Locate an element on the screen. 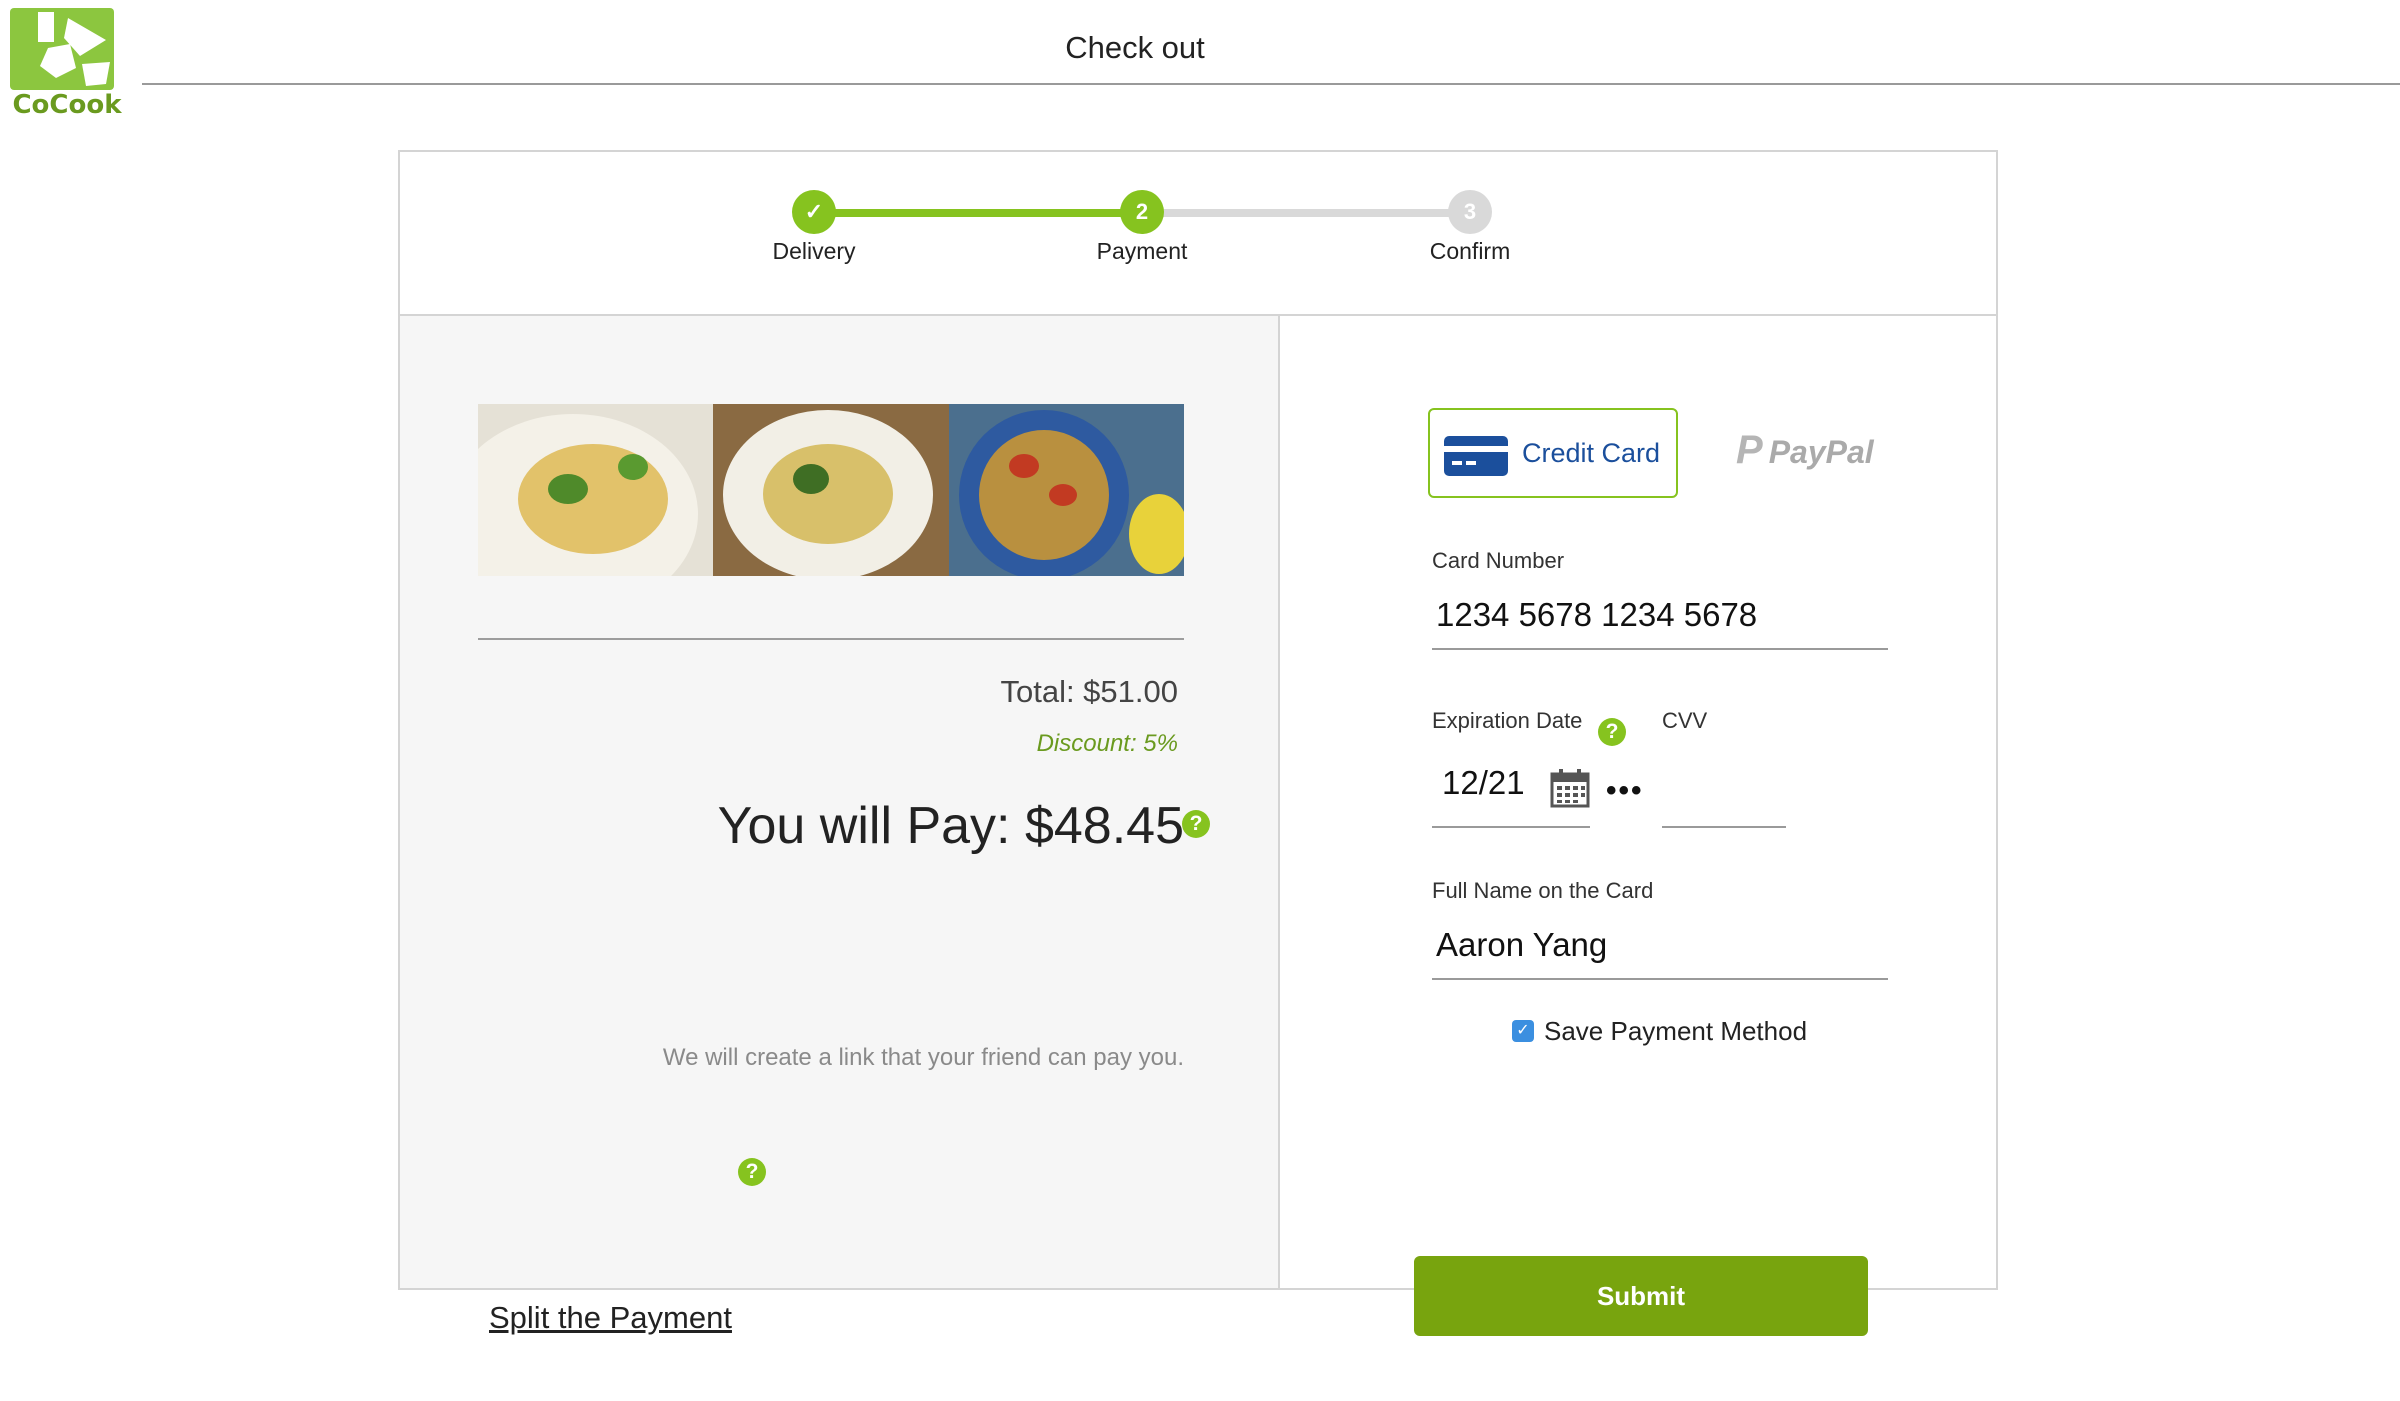 The height and width of the screenshot is (1401, 2400). logo-wordmark: CoCook is located at coordinates (67, 105).